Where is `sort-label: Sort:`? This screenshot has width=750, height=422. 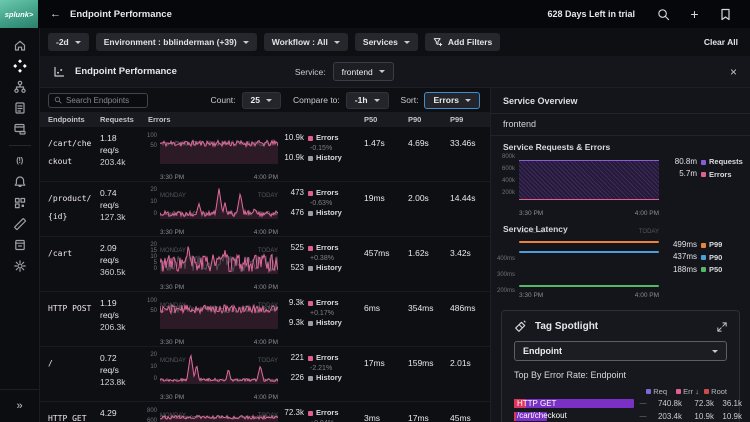
sort-label: Sort: is located at coordinates (409, 100).